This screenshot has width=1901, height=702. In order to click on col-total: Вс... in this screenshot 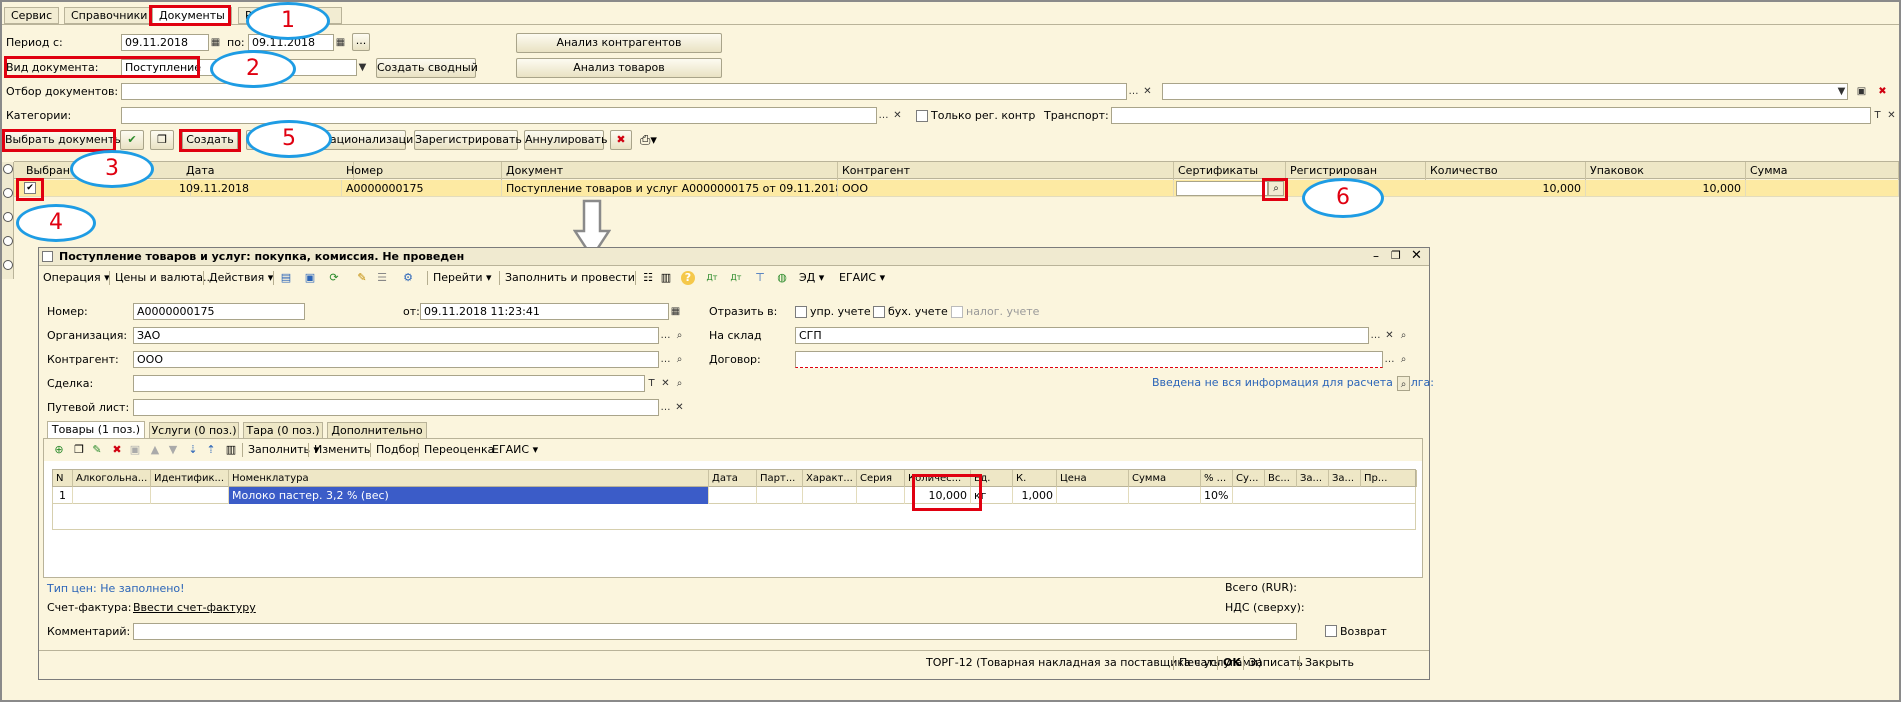, I will do `click(1281, 478)`.